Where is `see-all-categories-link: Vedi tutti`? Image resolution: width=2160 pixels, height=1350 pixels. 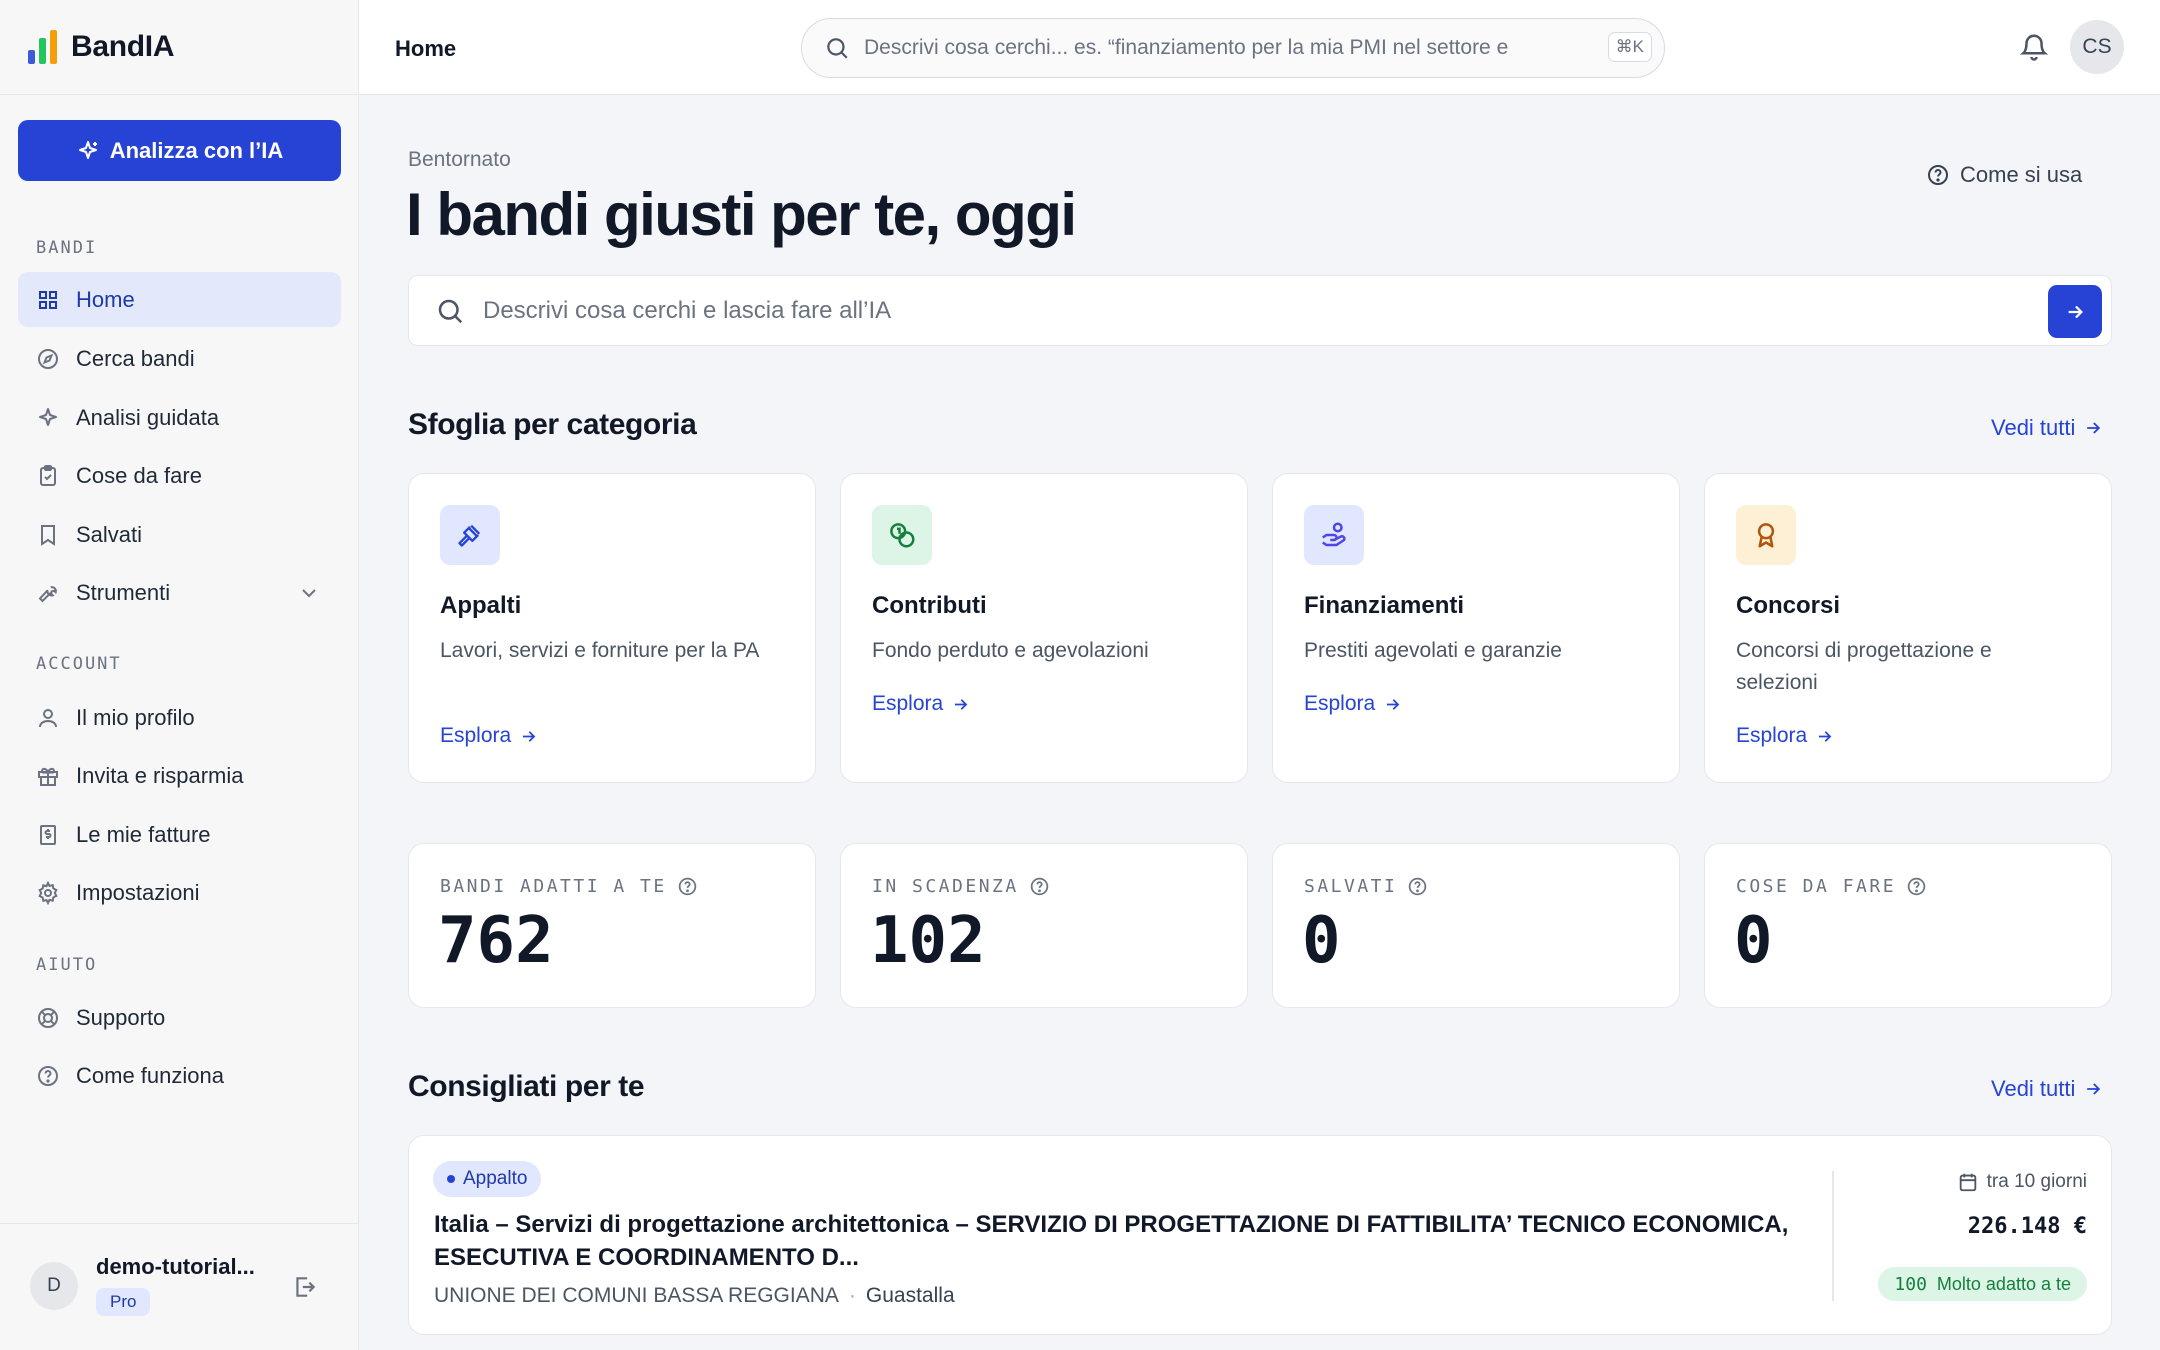
see-all-categories-link: Vedi tutti is located at coordinates (2047, 428).